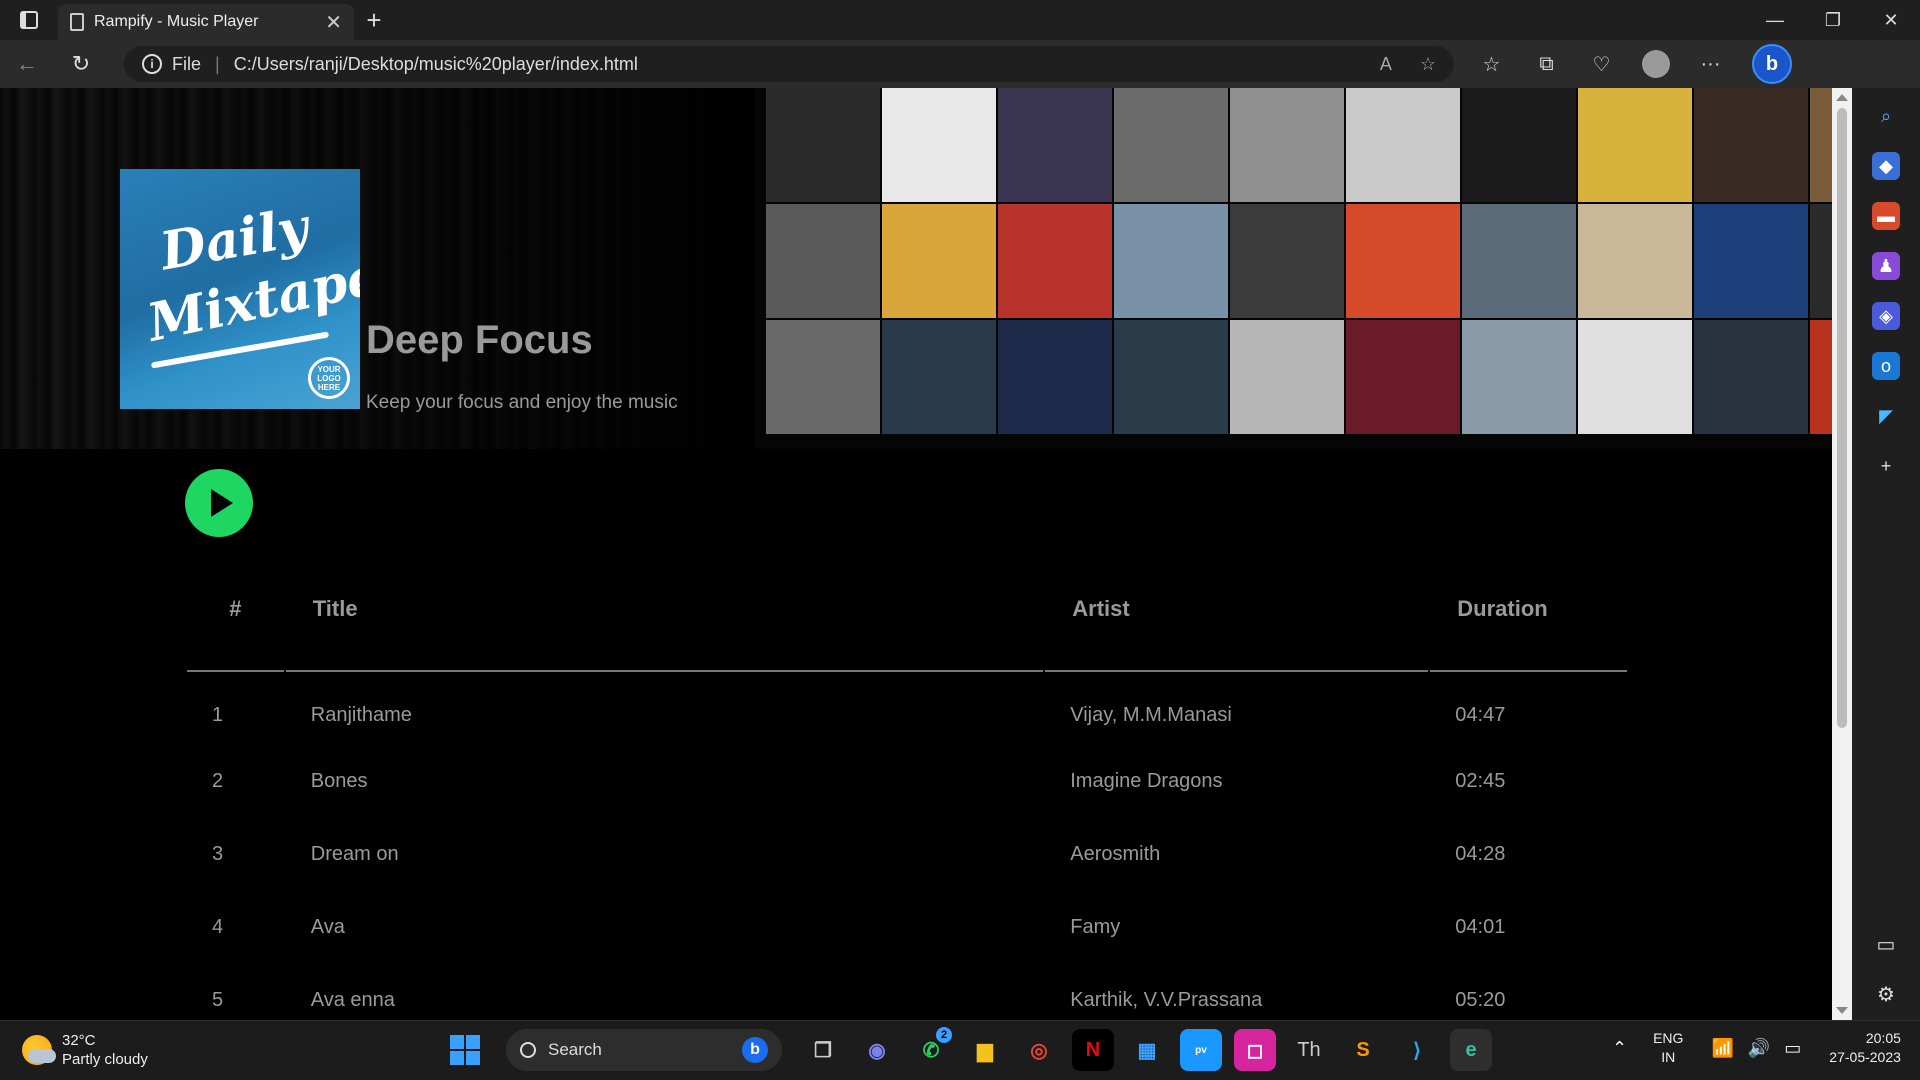 The height and width of the screenshot is (1080, 1920). What do you see at coordinates (907, 708) in the screenshot?
I see `track-row: 1 Ranjithame Vijay, M.M.Manasi 04:47` at bounding box center [907, 708].